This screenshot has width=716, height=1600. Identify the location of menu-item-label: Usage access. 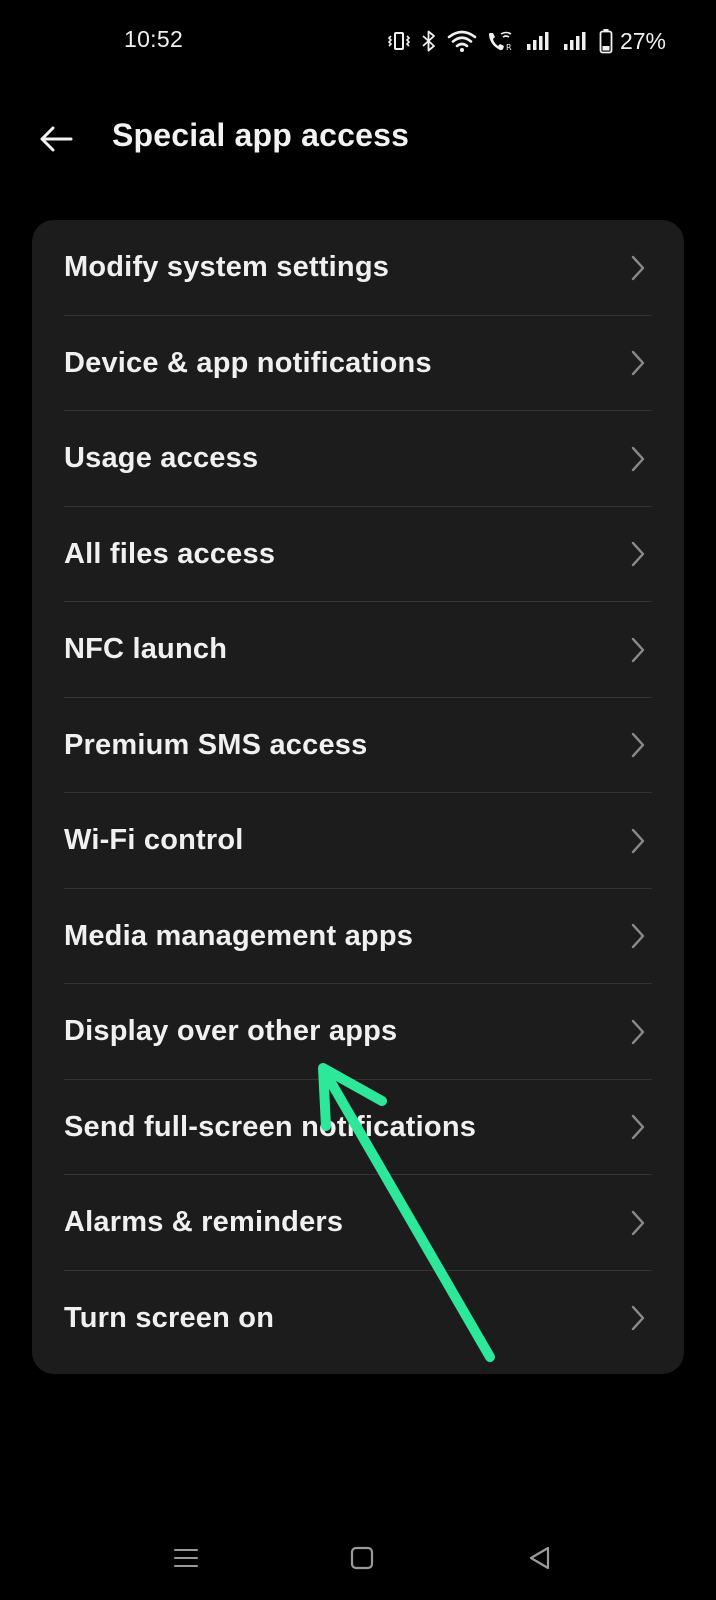
(161, 458).